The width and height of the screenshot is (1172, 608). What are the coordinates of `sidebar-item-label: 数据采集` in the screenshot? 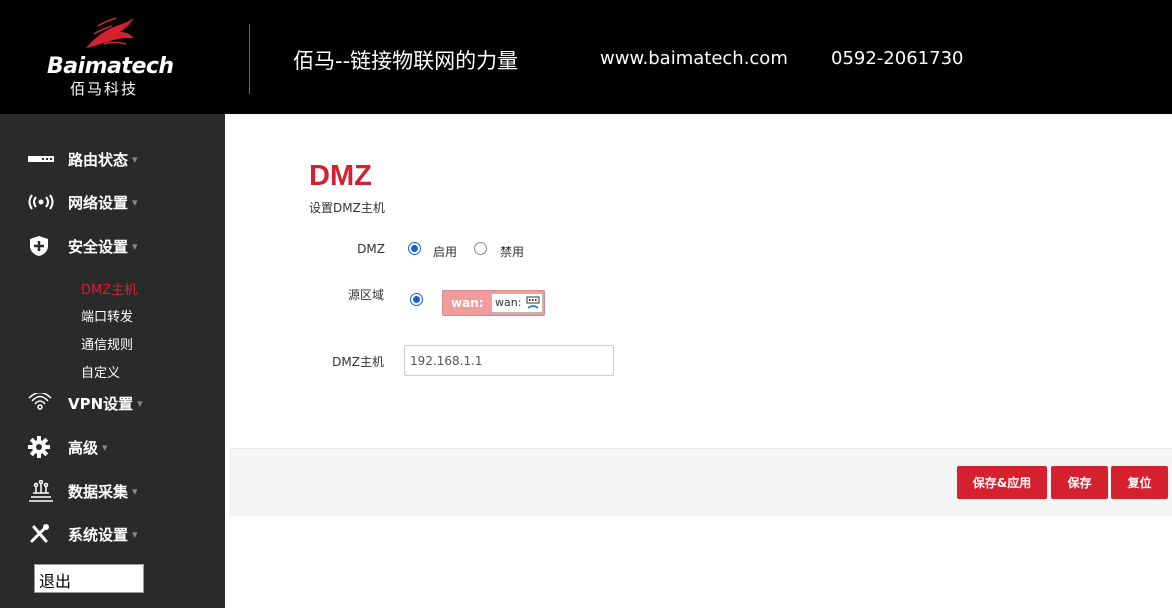 It's located at (98, 491).